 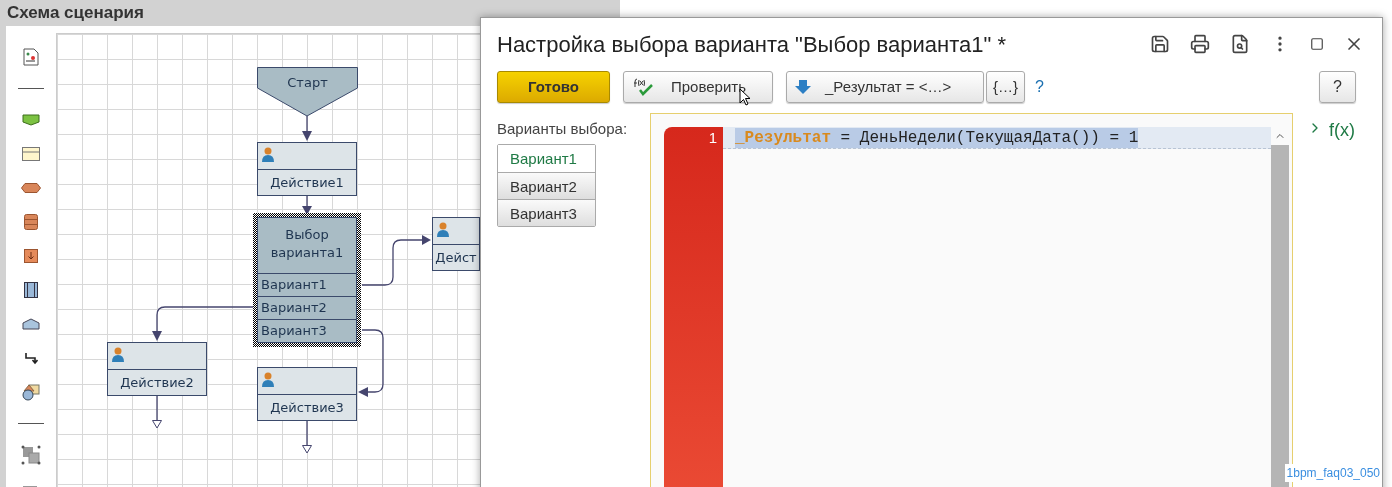 I want to click on action-node: Действие1, so click(x=307, y=169).